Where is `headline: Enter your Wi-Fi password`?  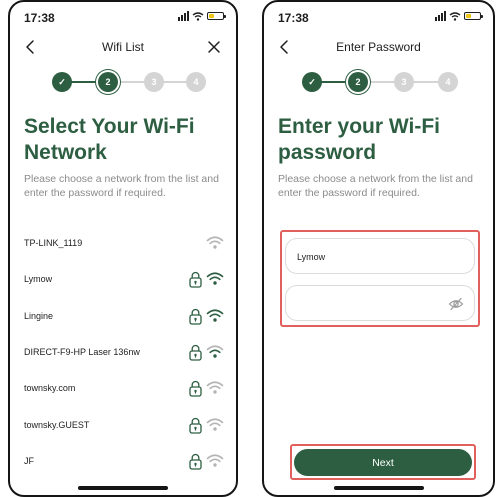 headline: Enter your Wi-Fi password is located at coordinates (359, 140).